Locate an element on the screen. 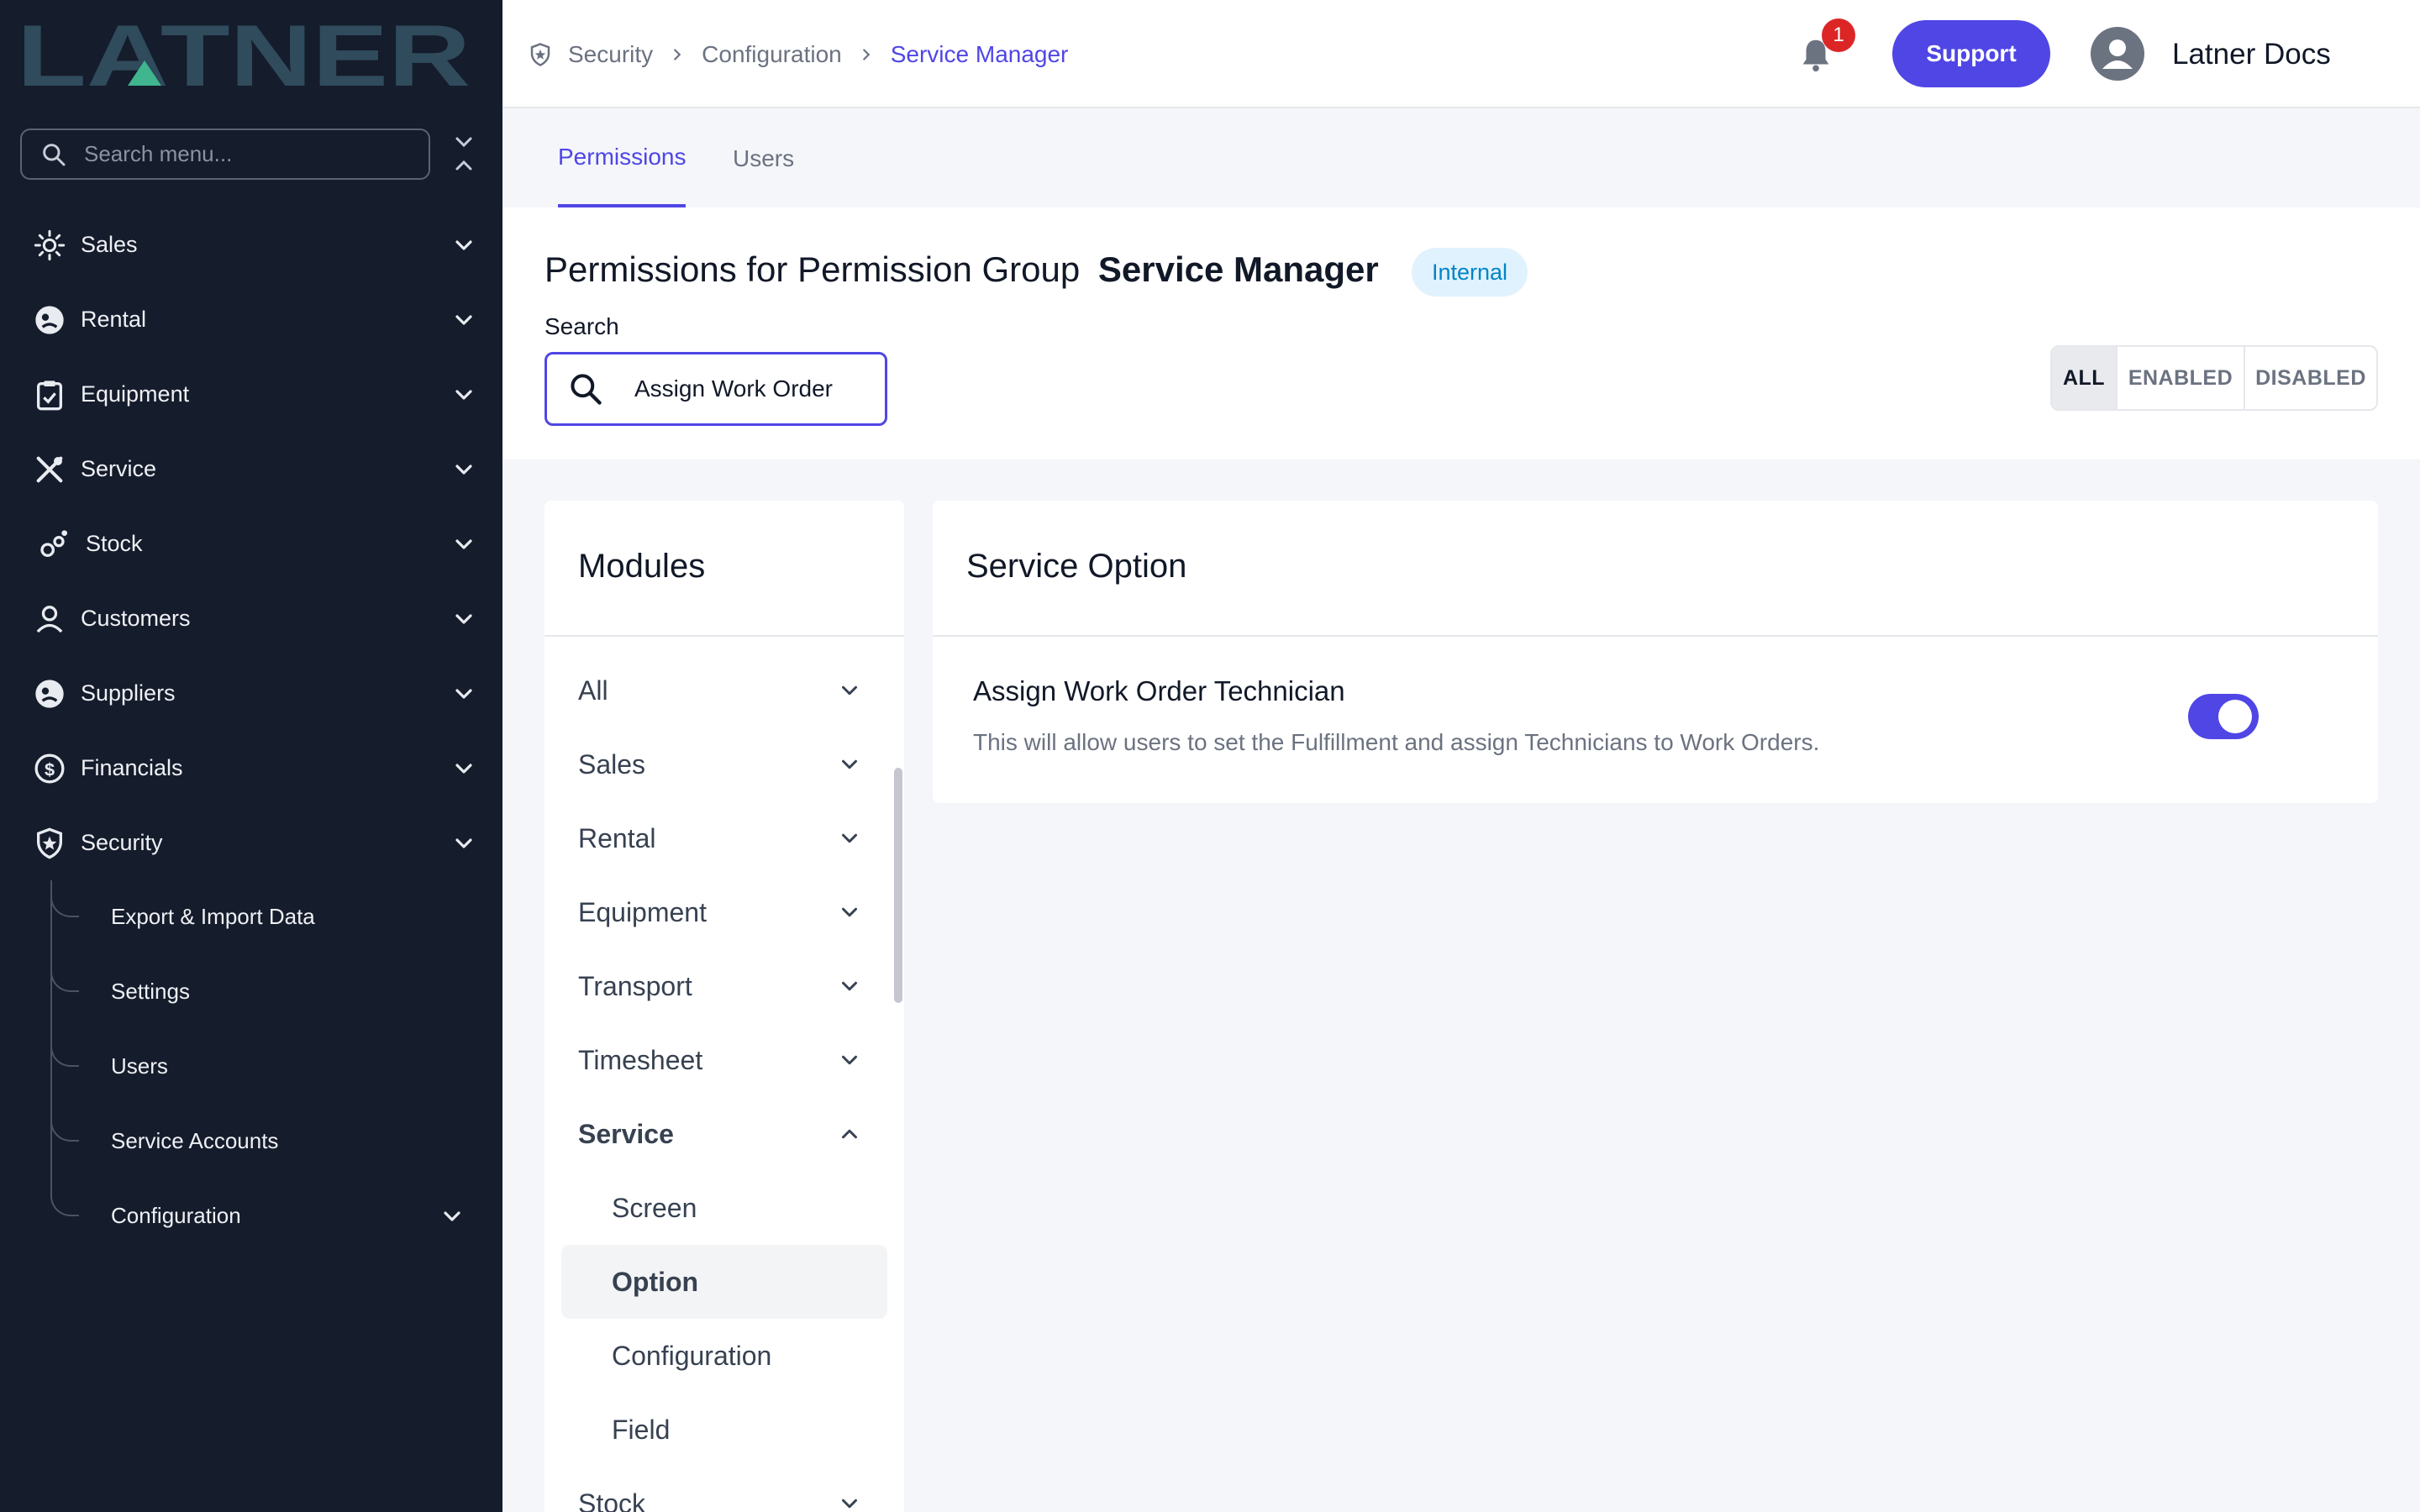  module-subitem-configuration: Configuration is located at coordinates (724, 1356).